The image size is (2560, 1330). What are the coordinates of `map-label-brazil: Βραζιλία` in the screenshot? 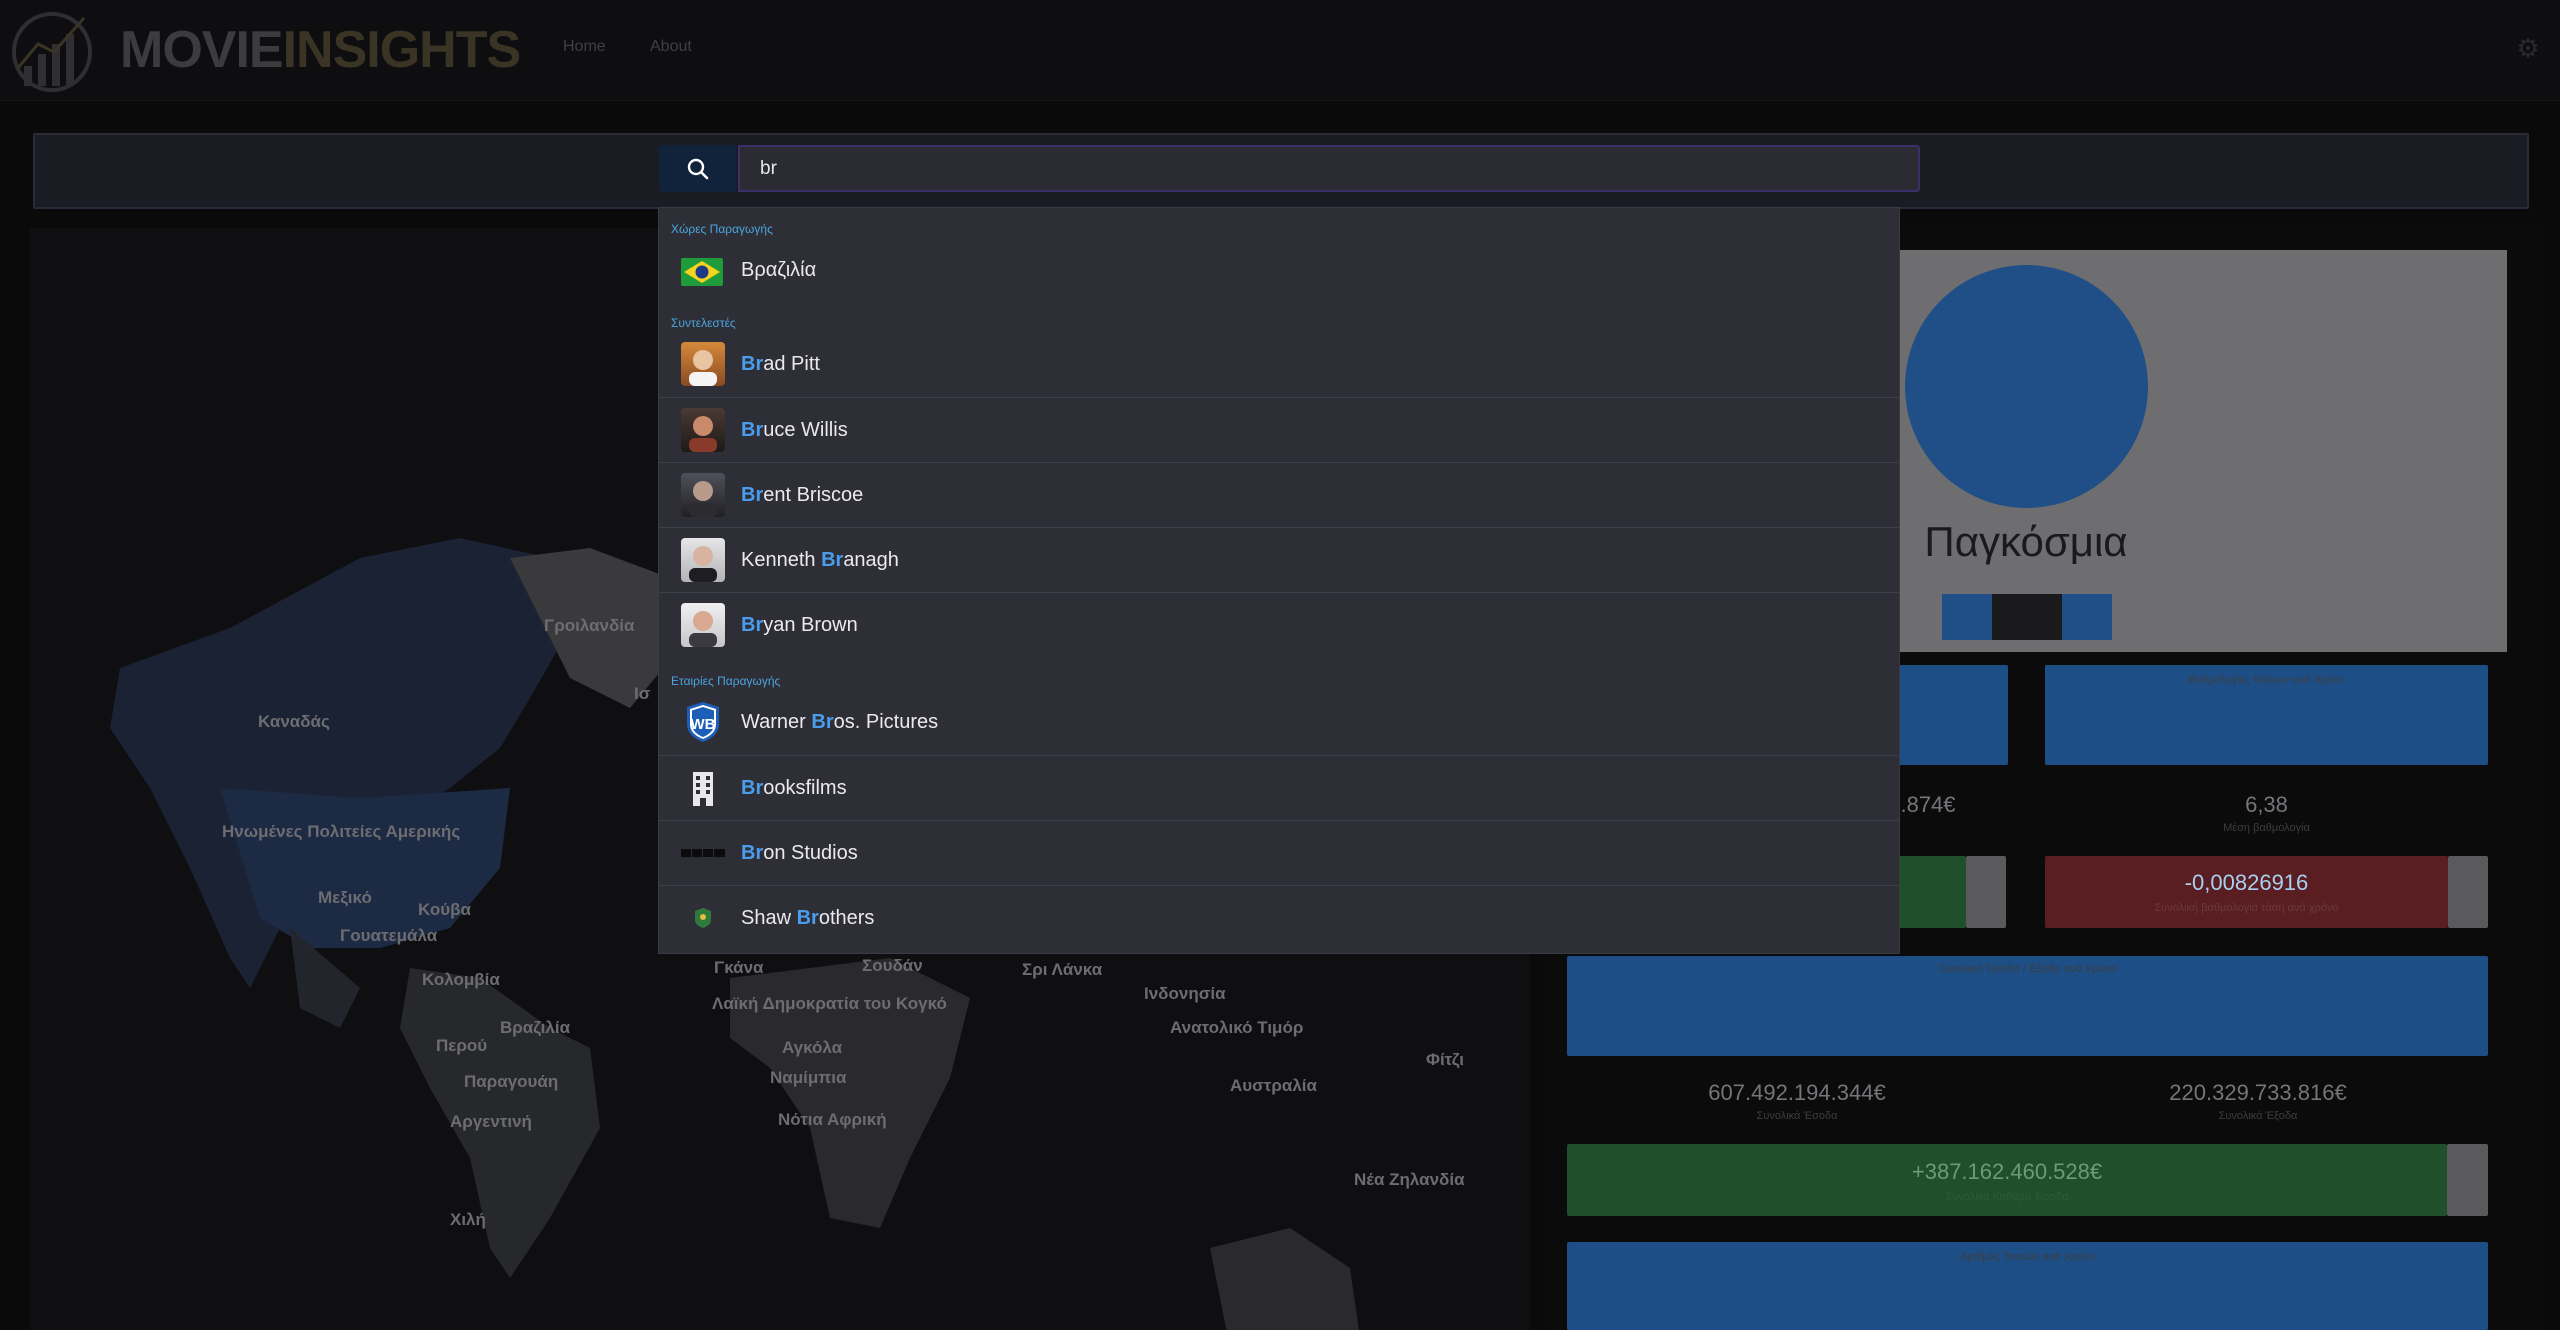 It's located at (535, 1027).